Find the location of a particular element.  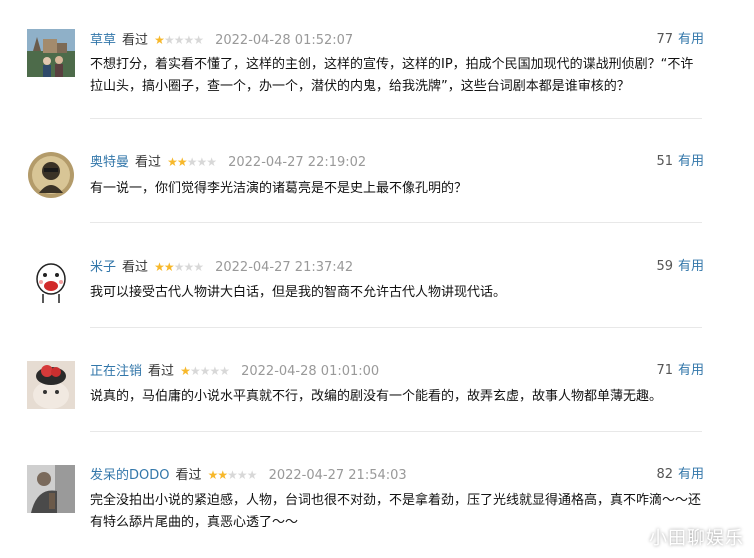

votes: 71 有用 is located at coordinates (680, 371).